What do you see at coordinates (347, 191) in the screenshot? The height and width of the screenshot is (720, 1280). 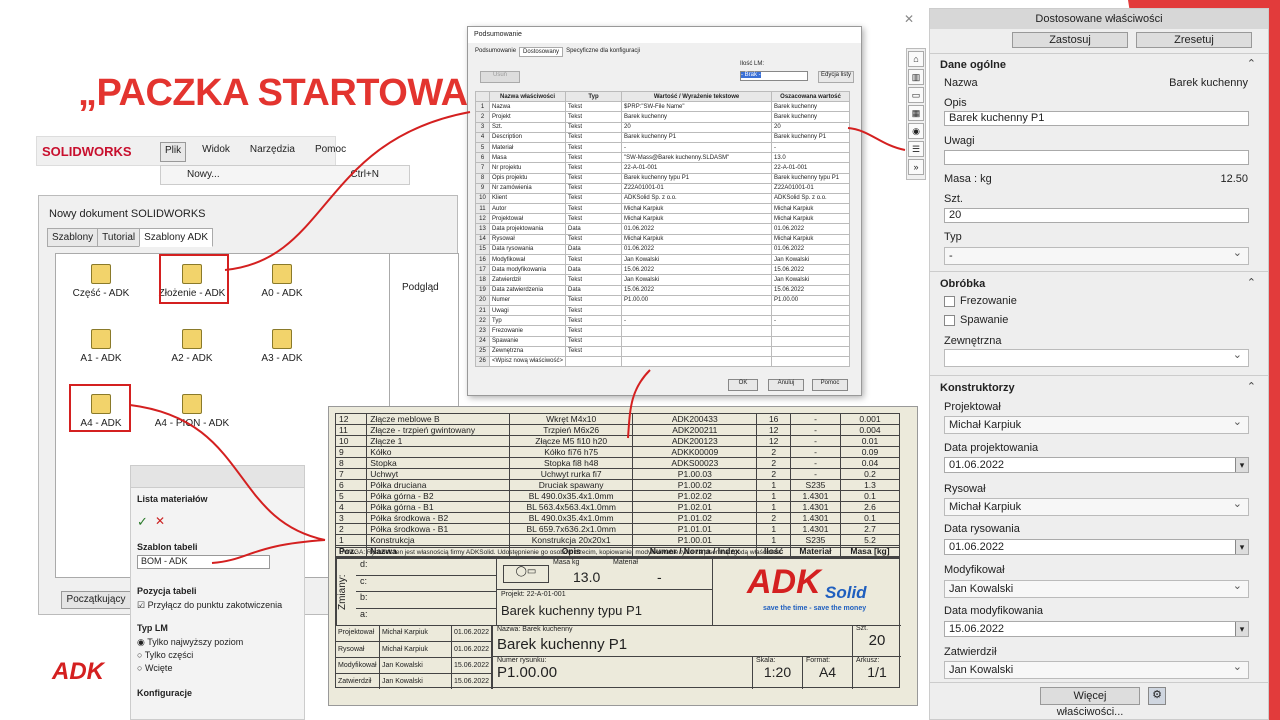 I see `arrow-assembly` at bounding box center [347, 191].